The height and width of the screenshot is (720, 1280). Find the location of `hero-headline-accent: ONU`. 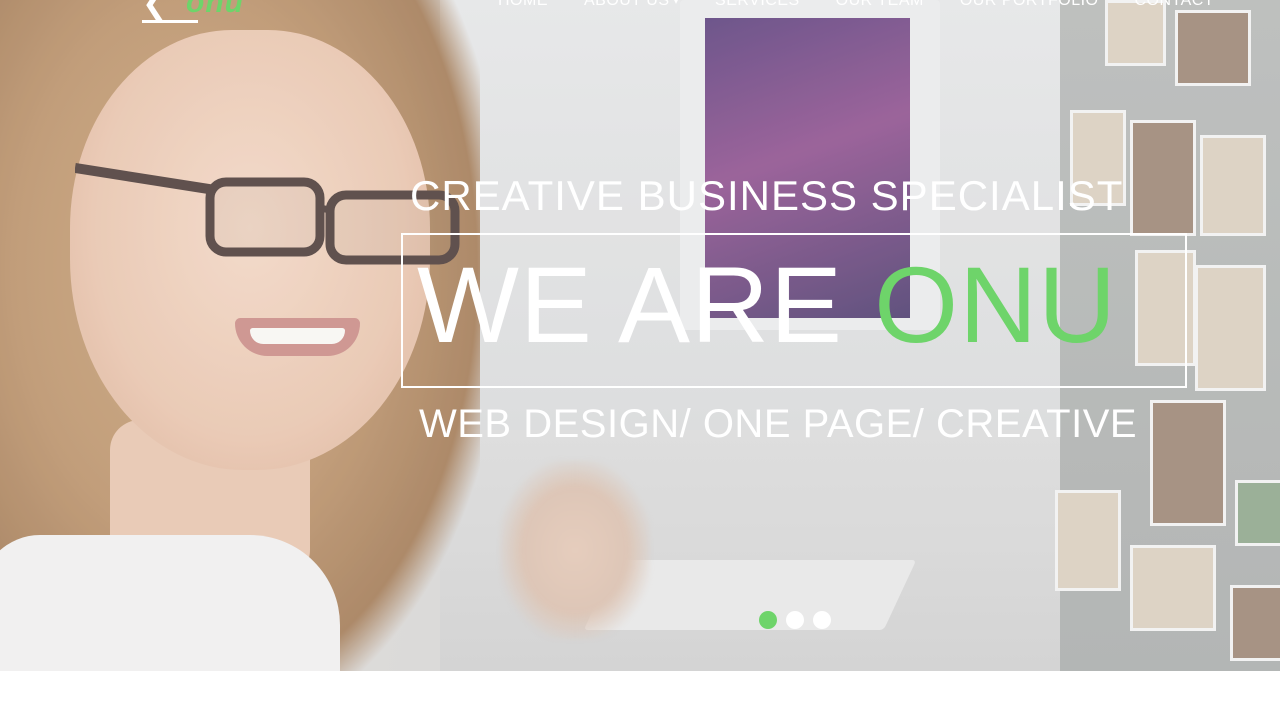

hero-headline-accent: ONU is located at coordinates (996, 304).